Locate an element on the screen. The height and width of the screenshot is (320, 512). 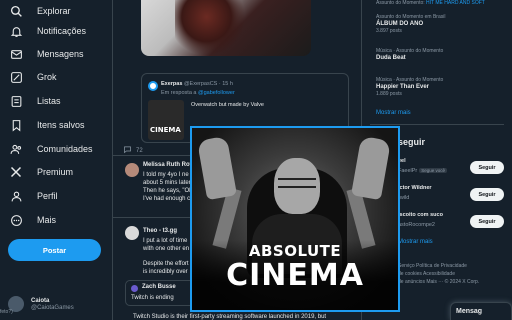
tweet-author-name: Theo - t3.gg is located at coordinates (160, 231).